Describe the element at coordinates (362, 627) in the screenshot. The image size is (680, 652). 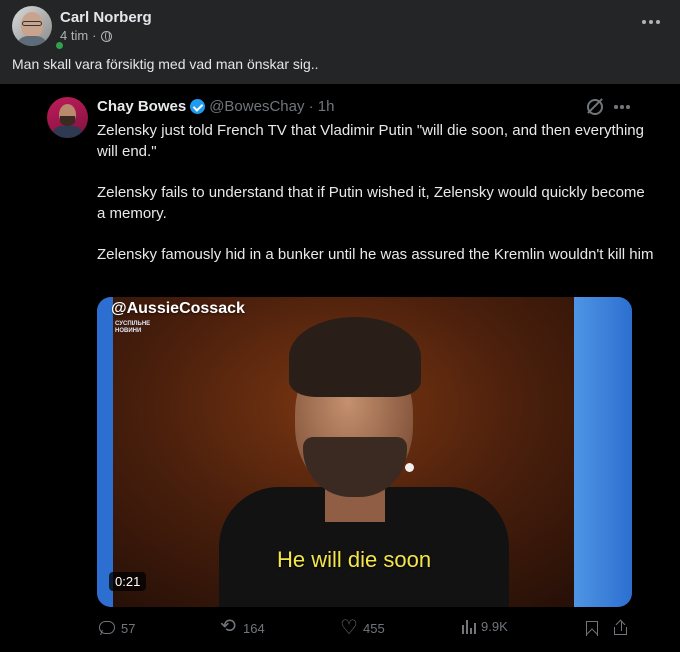
I see `like-action: 455` at that location.